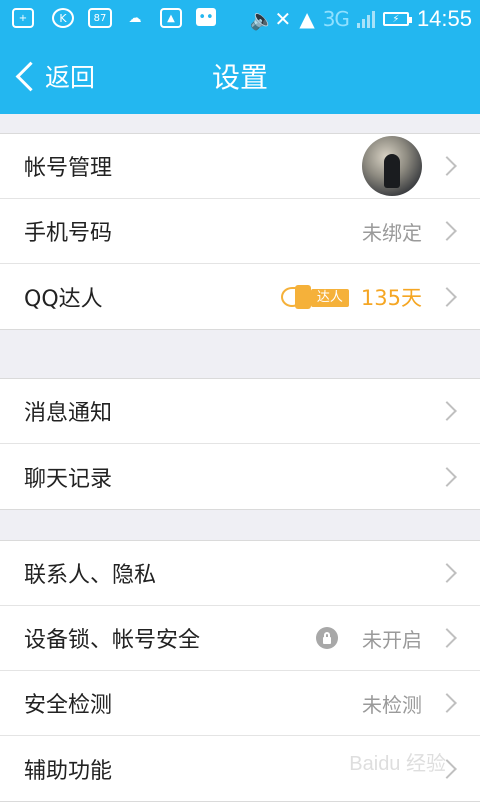 This screenshot has width=480, height=802. What do you see at coordinates (171, 18) in the screenshot?
I see `image-icon: ▲` at bounding box center [171, 18].